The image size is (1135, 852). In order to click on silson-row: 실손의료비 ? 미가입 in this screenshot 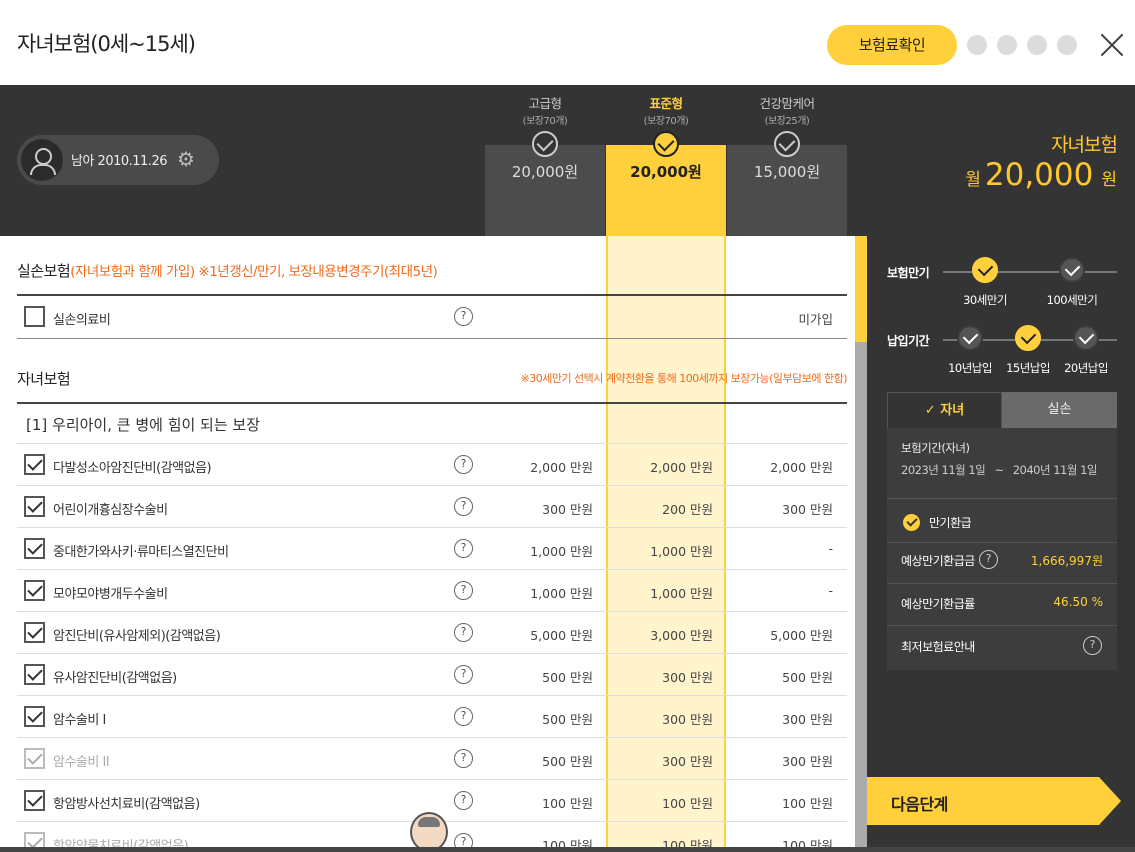, I will do `click(432, 317)`.